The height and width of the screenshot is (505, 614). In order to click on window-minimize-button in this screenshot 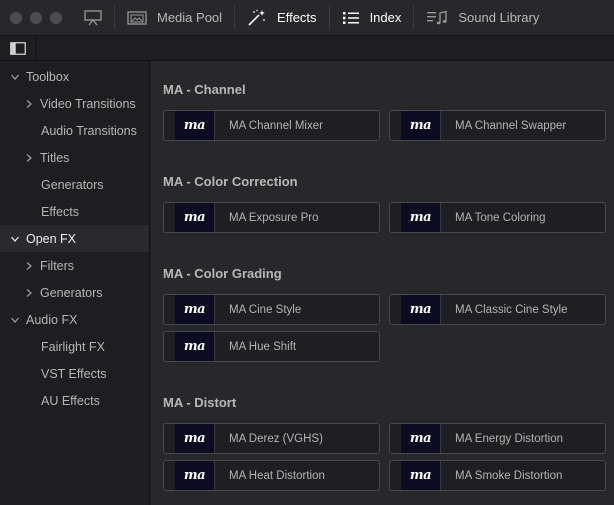, I will do `click(36, 17)`.